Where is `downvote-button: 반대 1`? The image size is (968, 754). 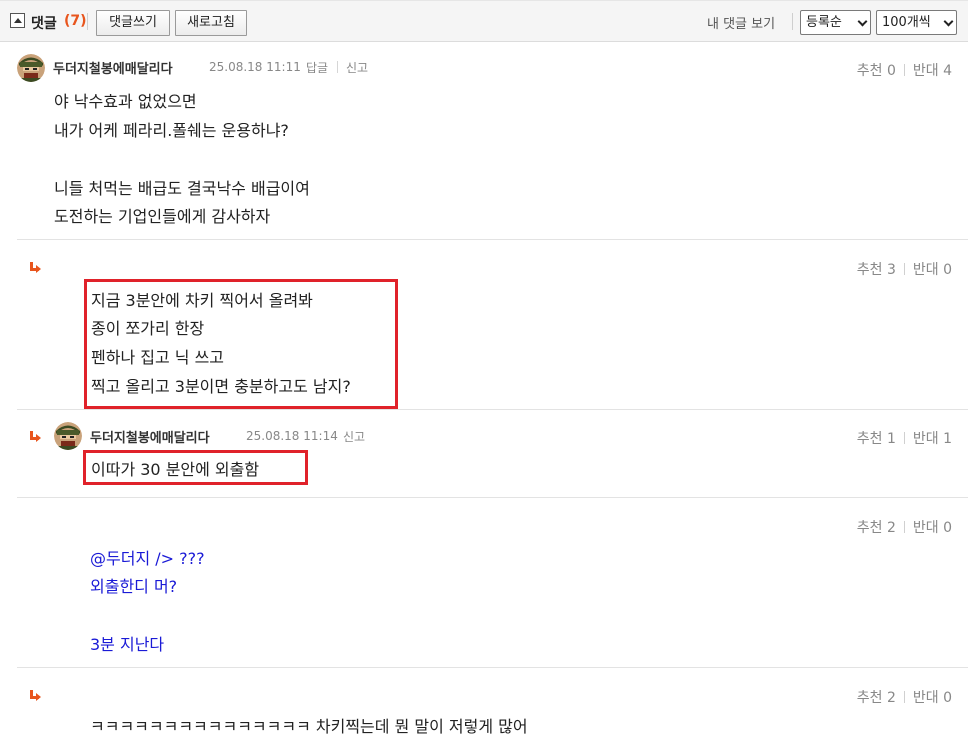
downvote-button: 반대 1 is located at coordinates (932, 439).